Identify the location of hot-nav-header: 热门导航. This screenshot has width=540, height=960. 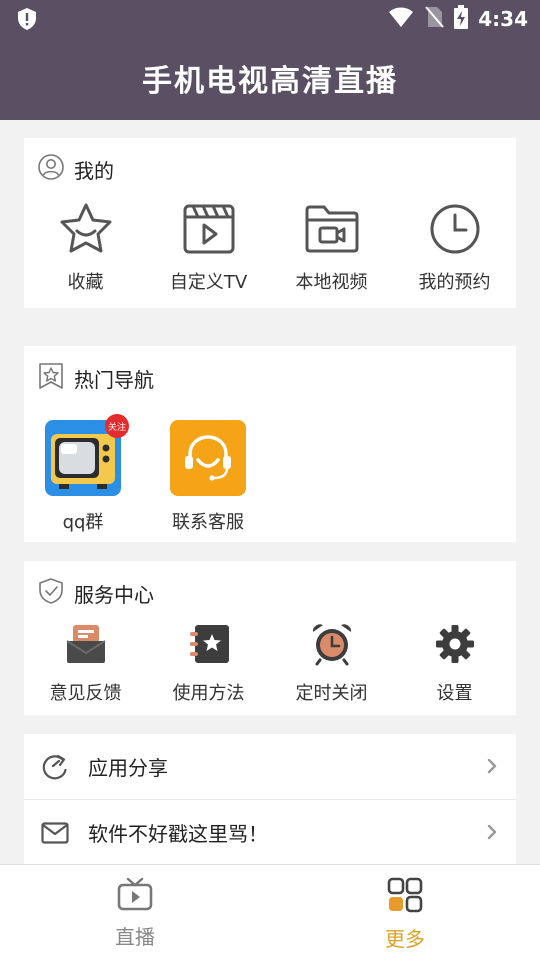
(96, 378).